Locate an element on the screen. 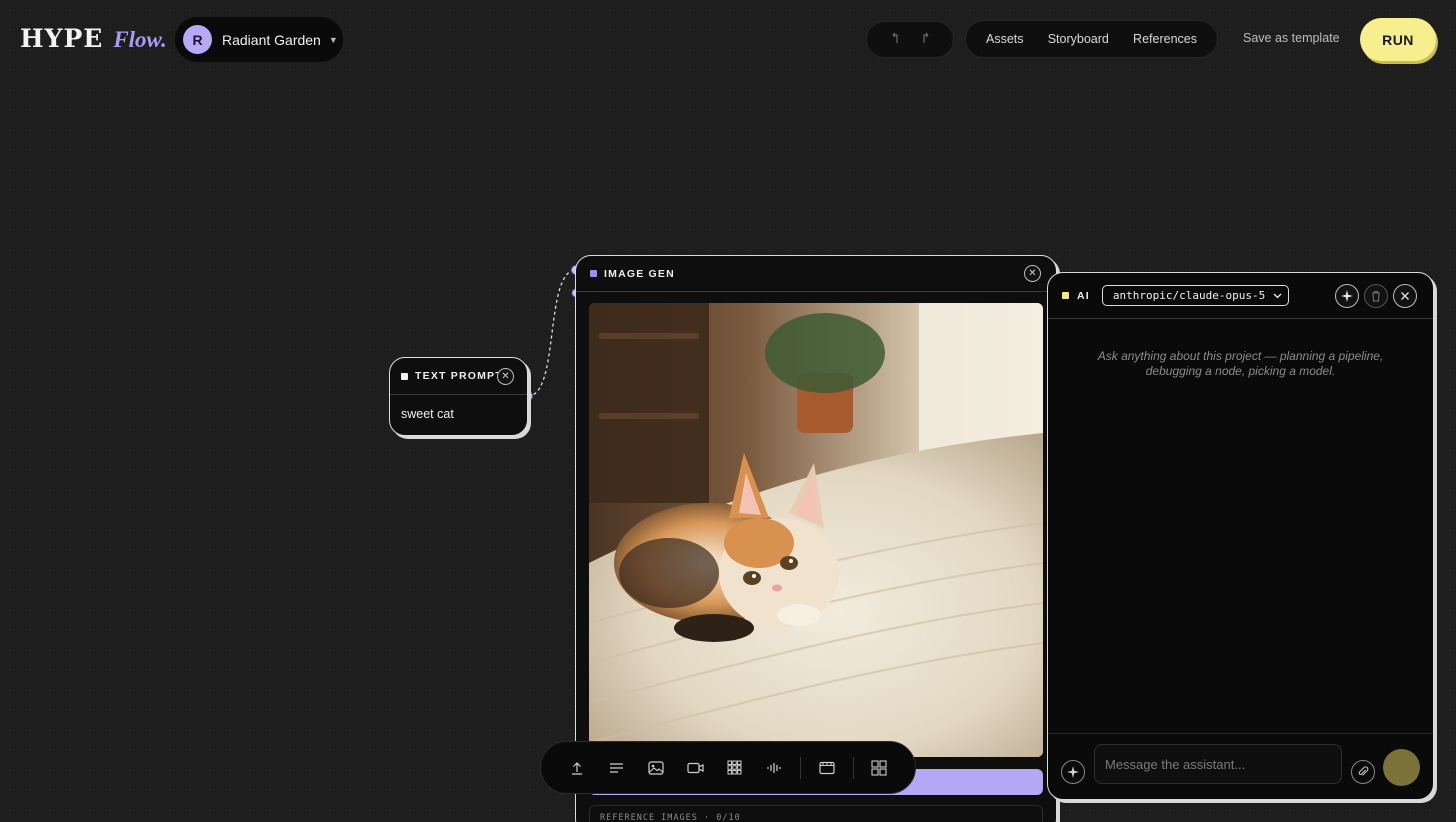 This screenshot has height=822, width=1456. run-button: RUN is located at coordinates (1398, 39).